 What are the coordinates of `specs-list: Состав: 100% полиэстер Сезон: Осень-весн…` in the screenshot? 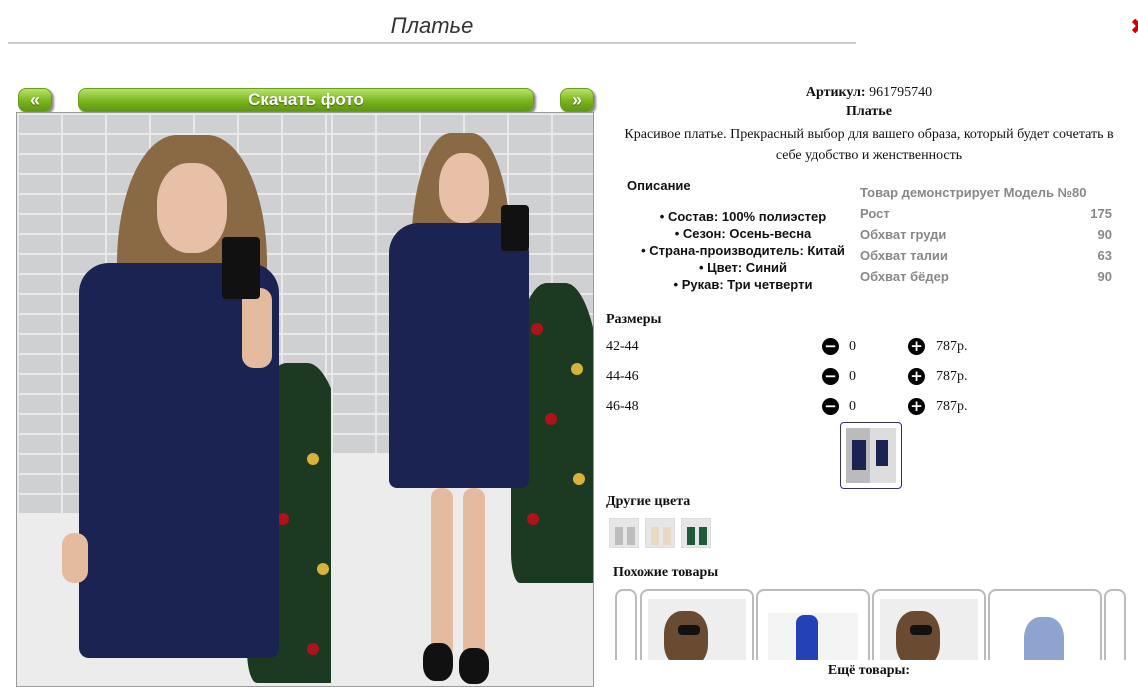 It's located at (743, 250).